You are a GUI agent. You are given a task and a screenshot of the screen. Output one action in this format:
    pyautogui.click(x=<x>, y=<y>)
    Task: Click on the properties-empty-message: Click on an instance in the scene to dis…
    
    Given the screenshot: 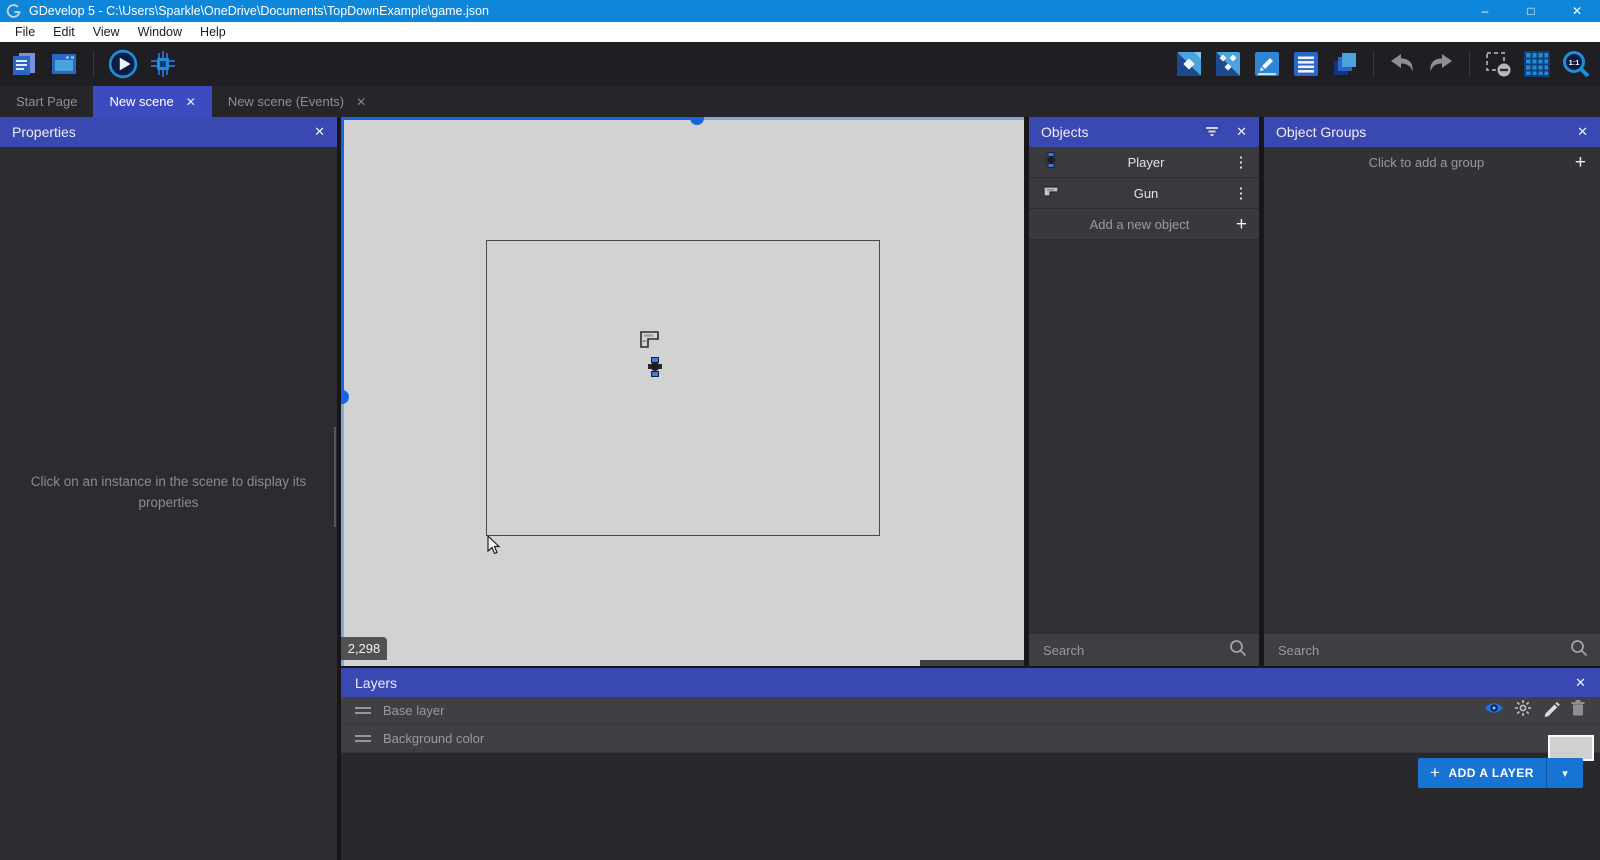 What is the action you would take?
    pyautogui.click(x=168, y=492)
    